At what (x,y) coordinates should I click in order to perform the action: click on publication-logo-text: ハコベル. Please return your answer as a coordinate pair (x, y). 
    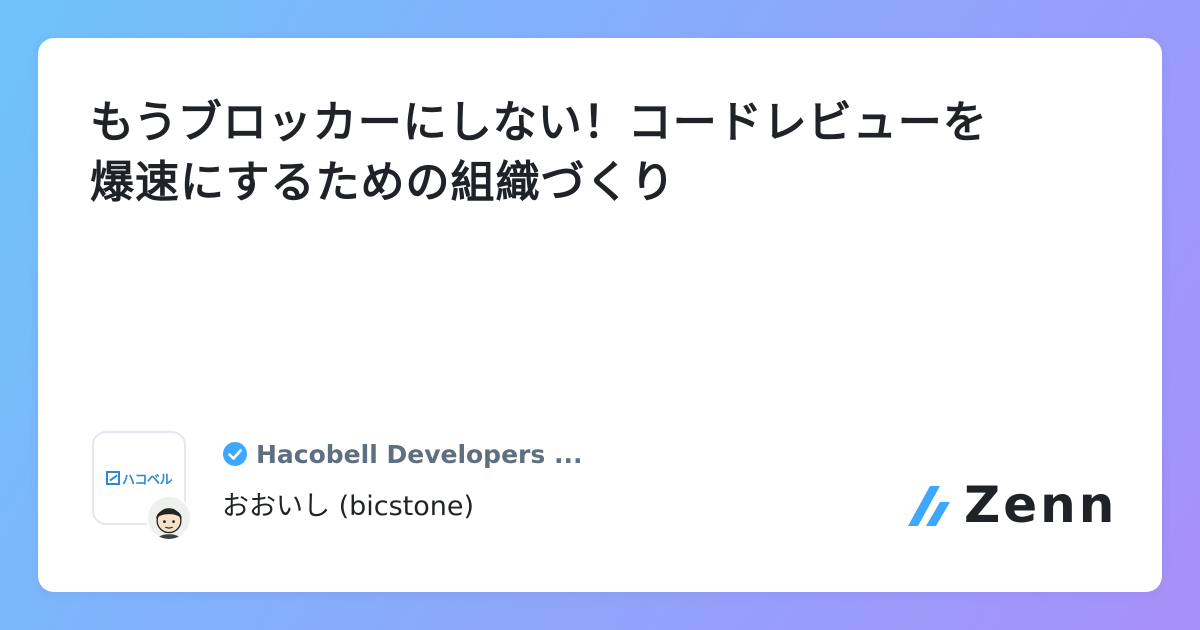
    Looking at the image, I should click on (147, 480).